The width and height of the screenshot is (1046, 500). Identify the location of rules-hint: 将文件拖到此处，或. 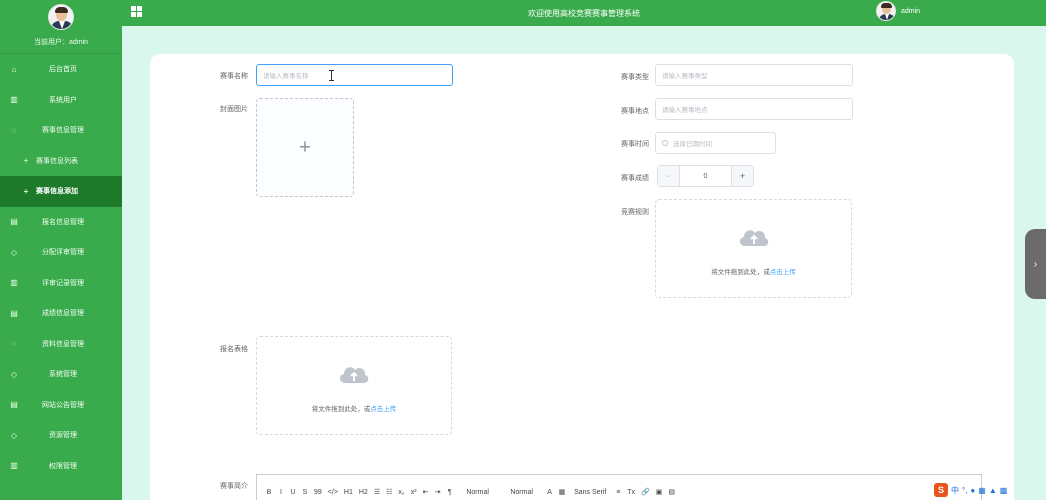
(740, 272).